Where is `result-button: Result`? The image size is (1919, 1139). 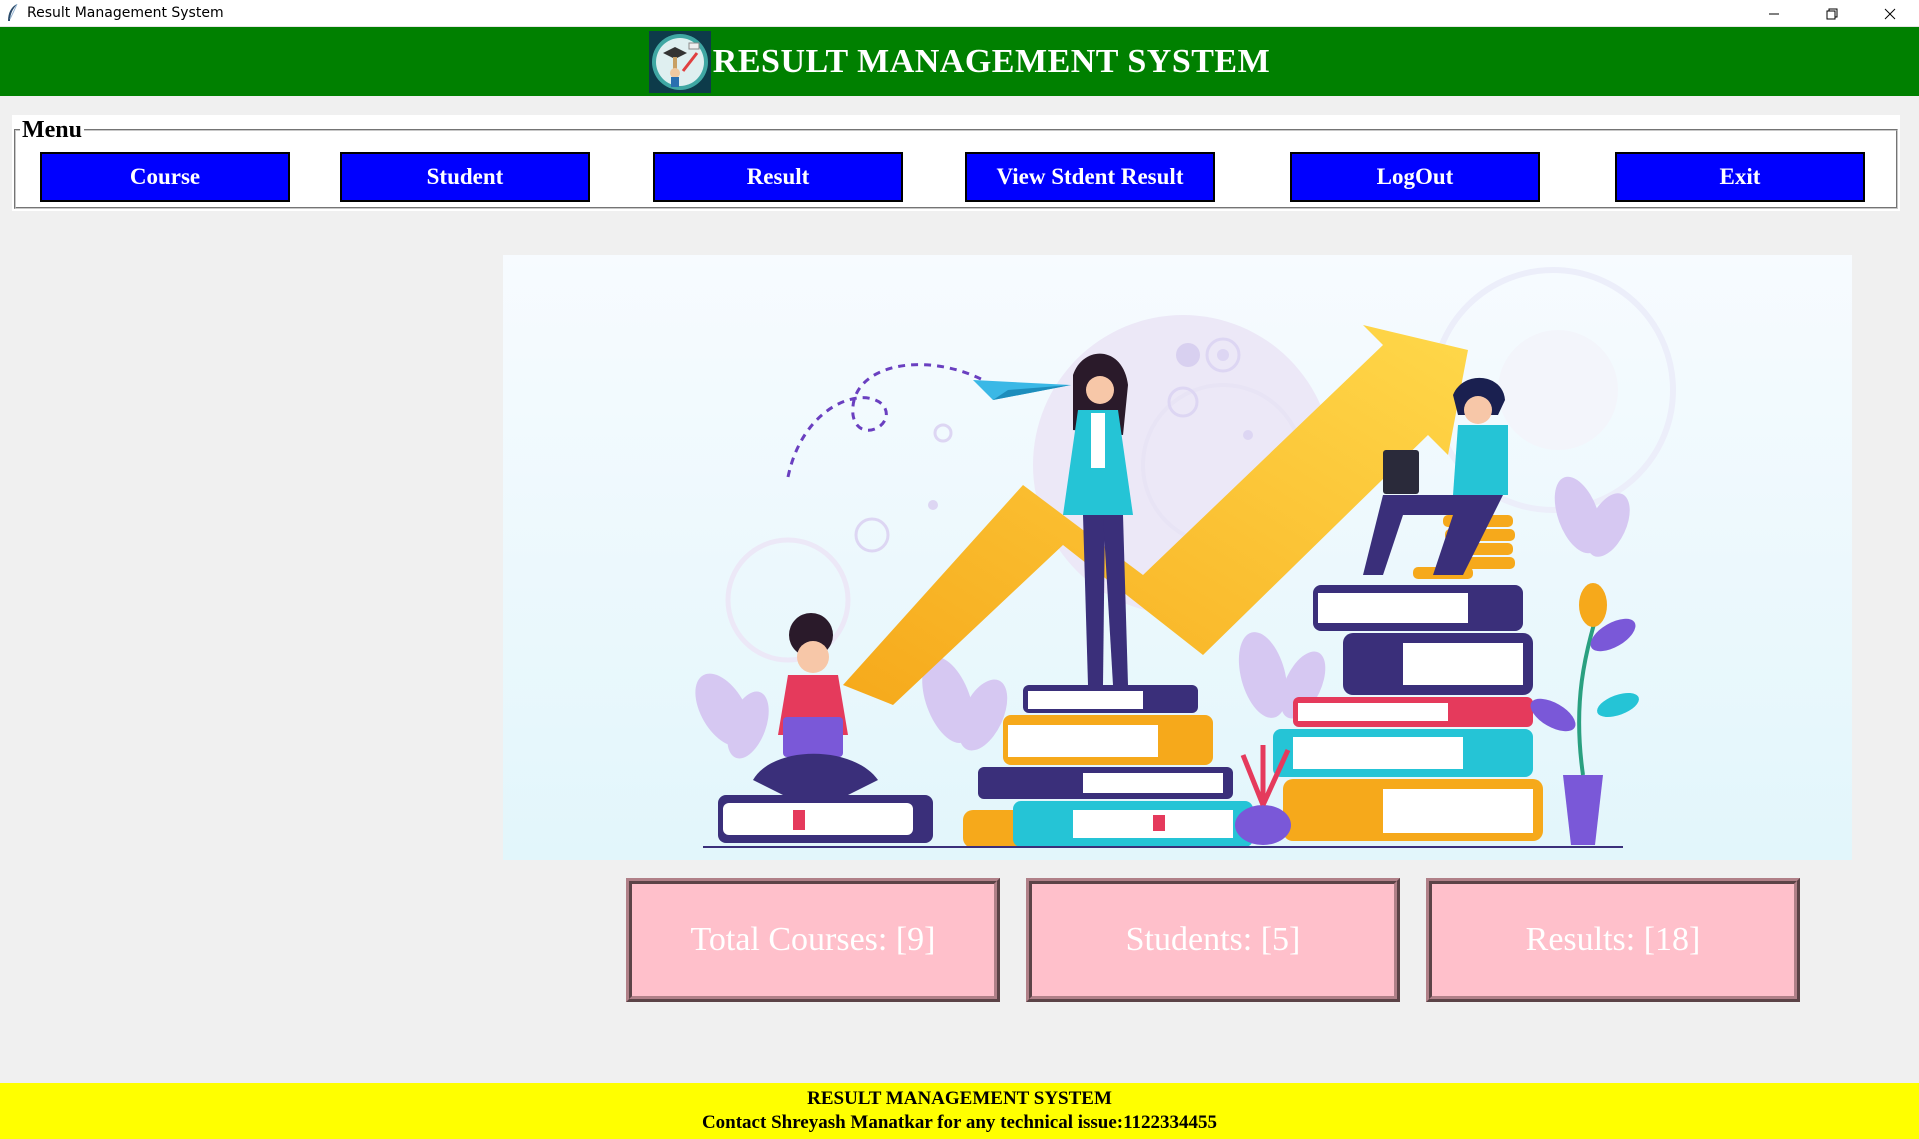 result-button: Result is located at coordinates (778, 177).